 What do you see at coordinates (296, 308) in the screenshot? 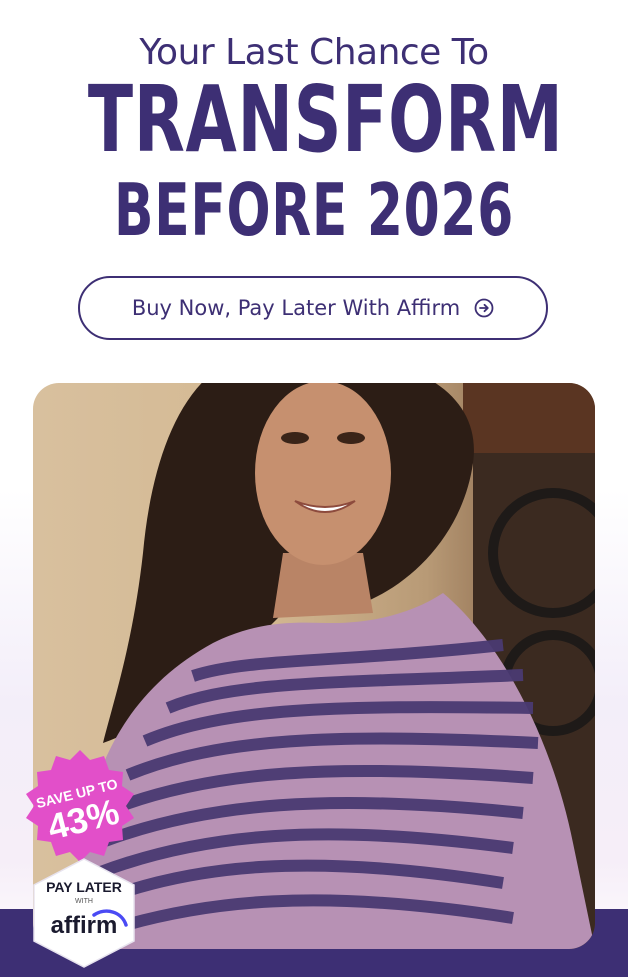
I see `cta-label: Buy Now, Pay Later With Affirm` at bounding box center [296, 308].